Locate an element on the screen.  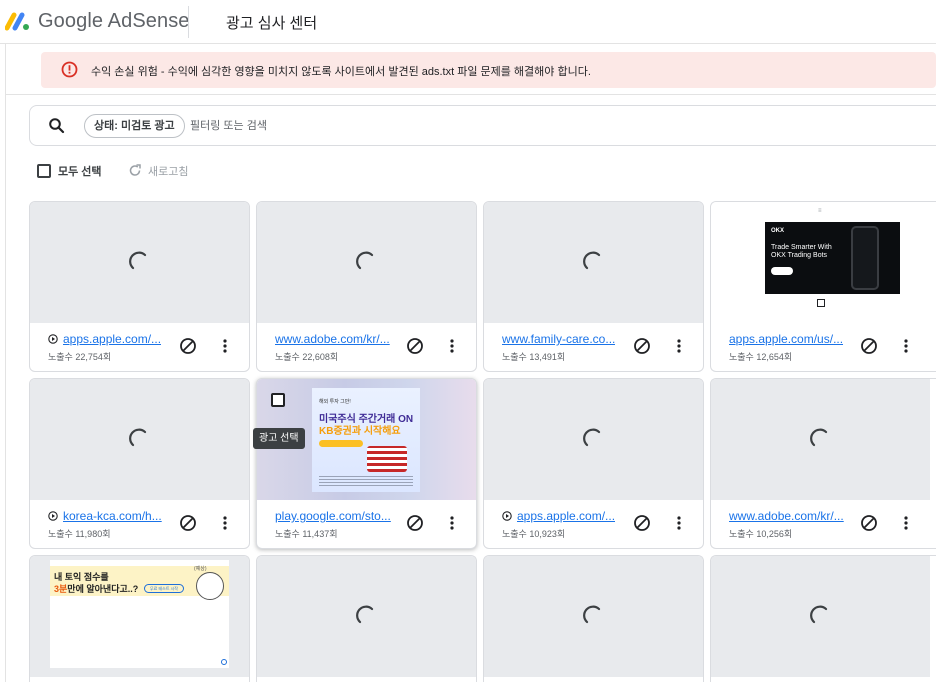
toeic-creative: 내 토익 점수를 3분만에 알아낸다고..? (예상) 무료 테스트 시작 is located at coordinates (139, 614).